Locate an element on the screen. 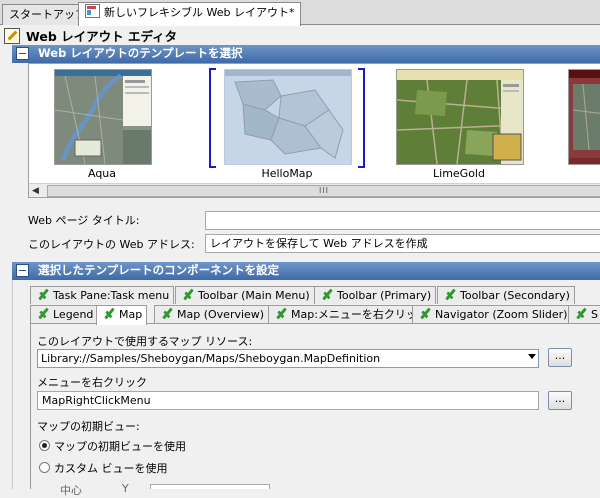  web-page-title-label: Web ページ タイトル: is located at coordinates (84, 220).